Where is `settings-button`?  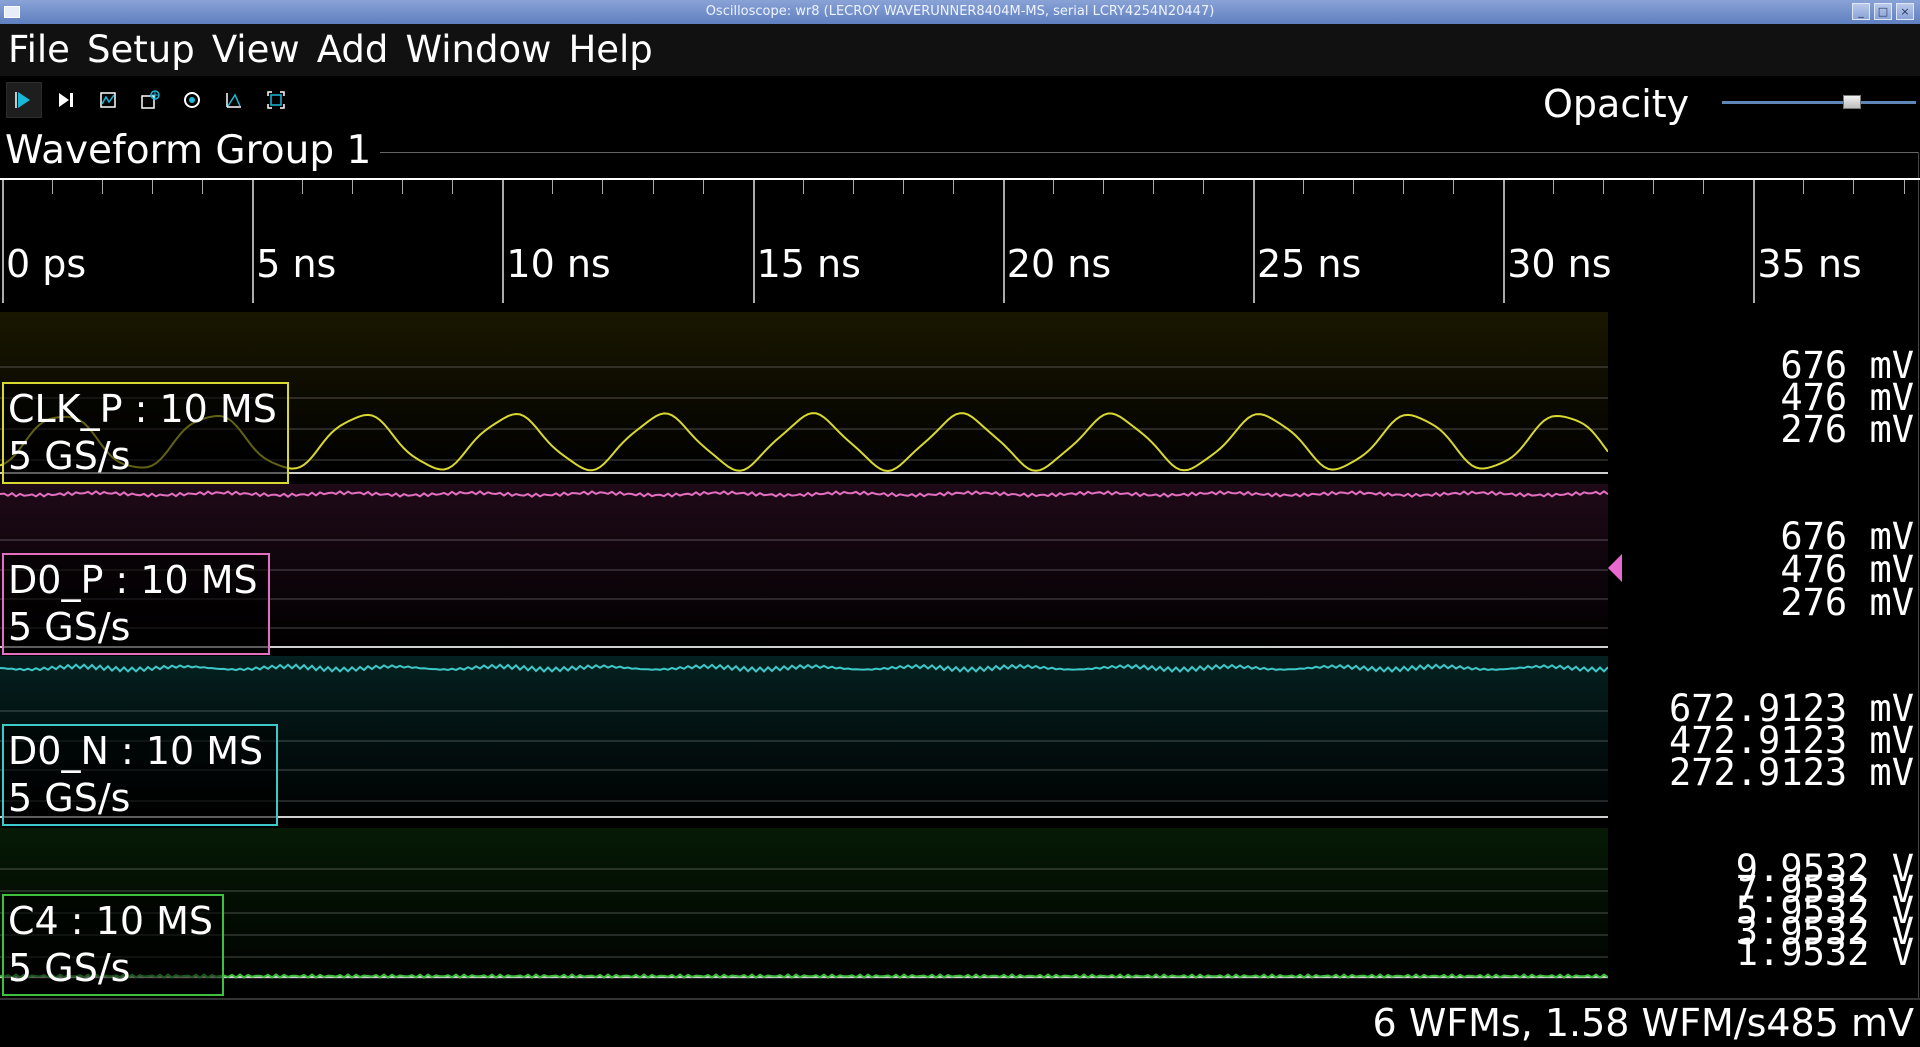
settings-button is located at coordinates (192, 100).